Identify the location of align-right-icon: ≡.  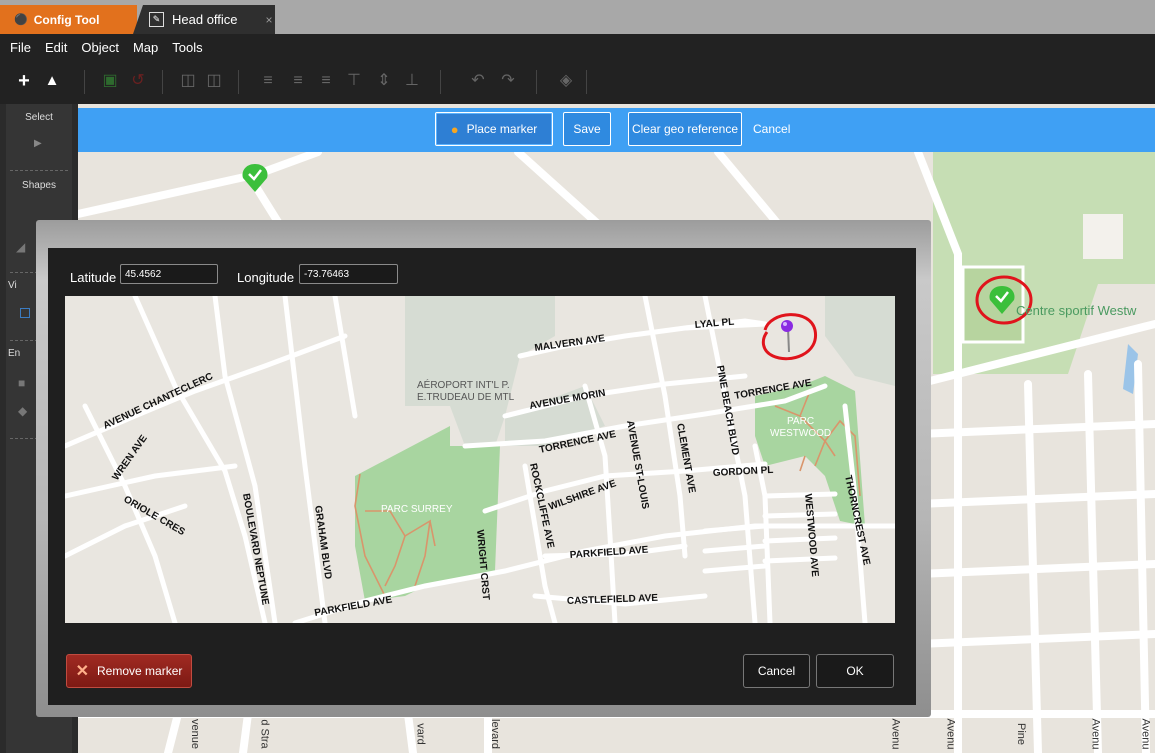
(326, 81).